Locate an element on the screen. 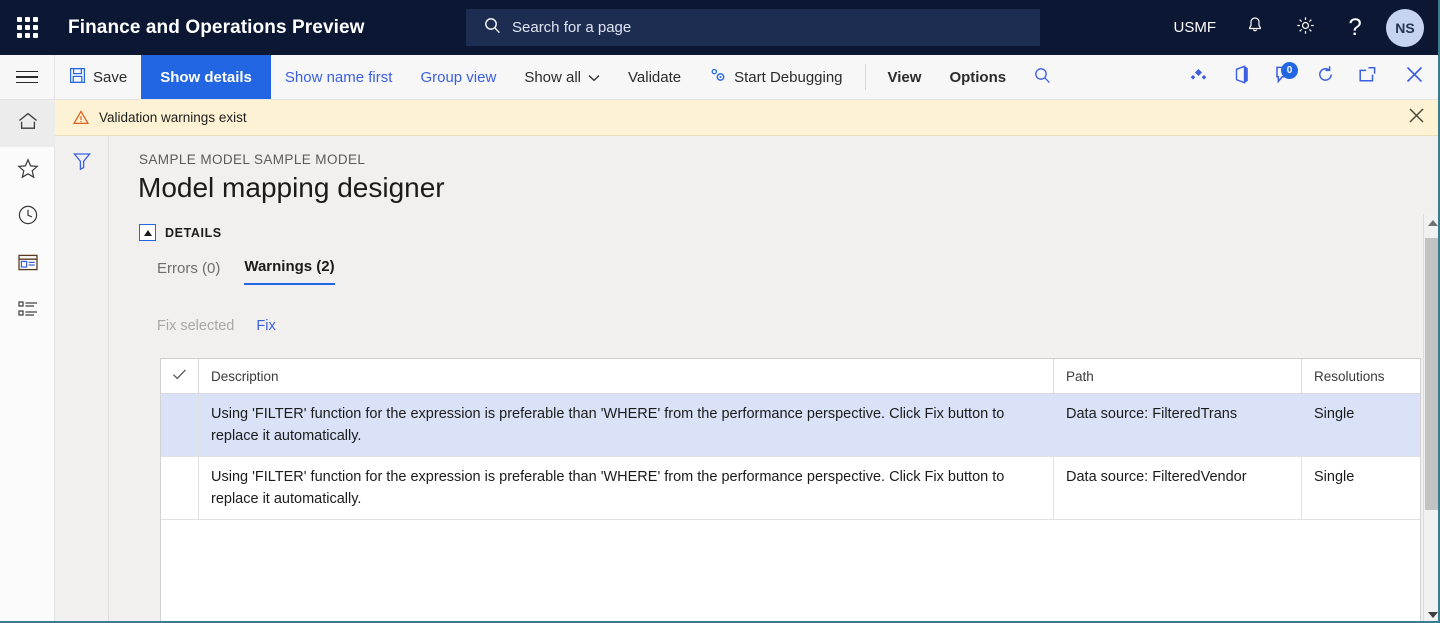  debug-gears-icon is located at coordinates (718, 77).